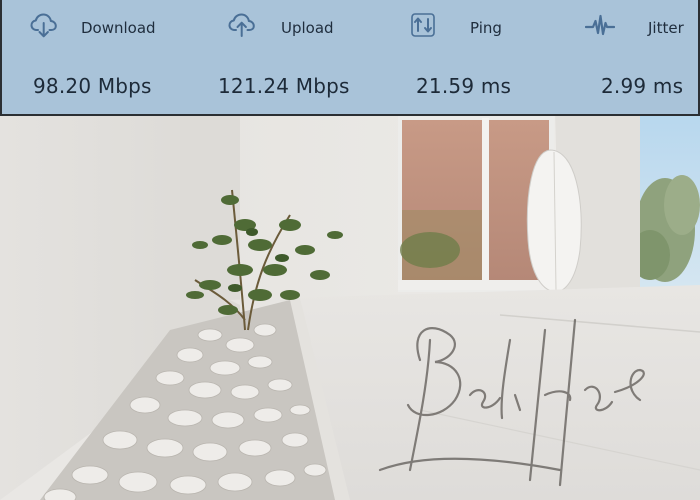 This screenshot has width=700, height=500. What do you see at coordinates (241, 25) in the screenshot?
I see `cloud-upload-icon` at bounding box center [241, 25].